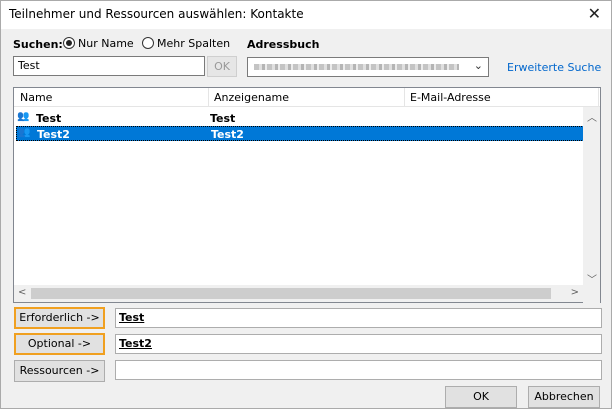 The height and width of the screenshot is (409, 612). I want to click on radio-name-only-label: Nur Name, so click(106, 43).